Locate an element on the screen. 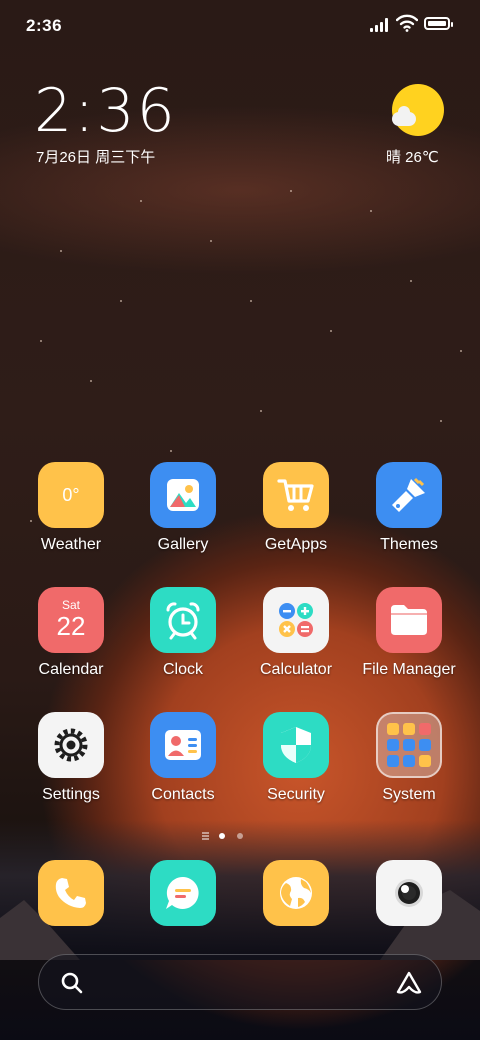 The image size is (480, 1040). folder-grid-icon is located at coordinates (409, 745).